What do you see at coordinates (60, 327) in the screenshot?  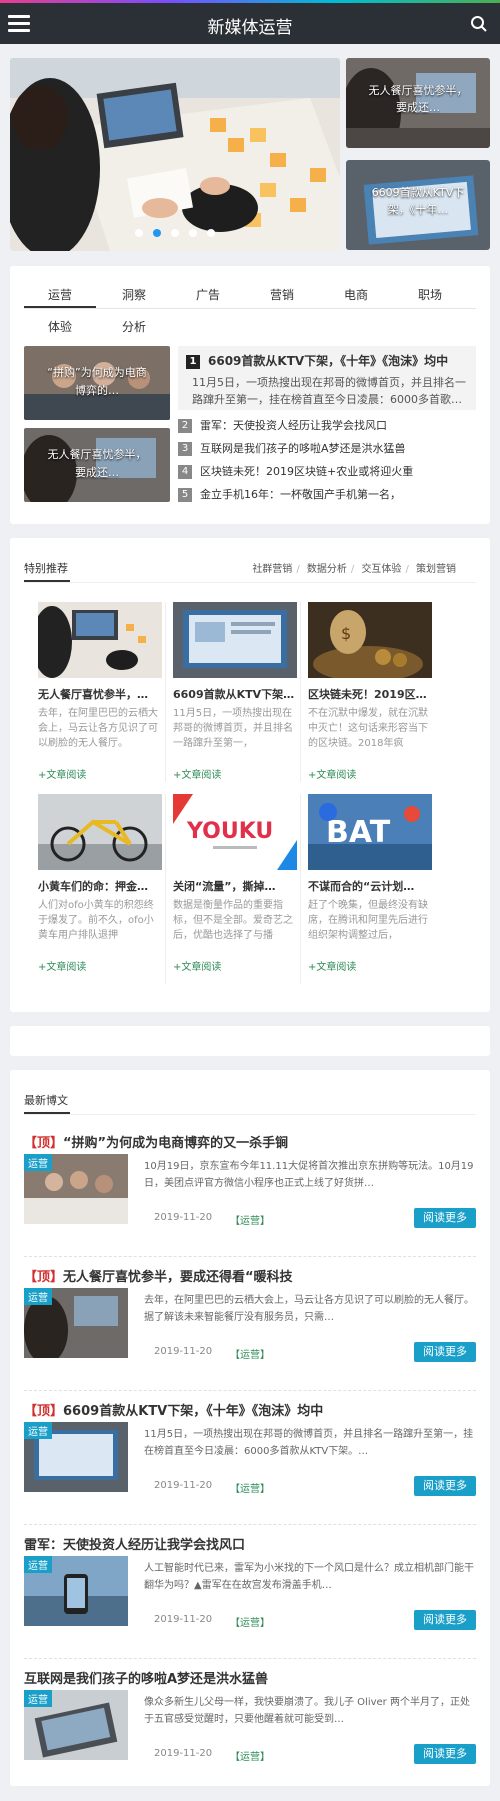 I see `tab-6: 体验` at bounding box center [60, 327].